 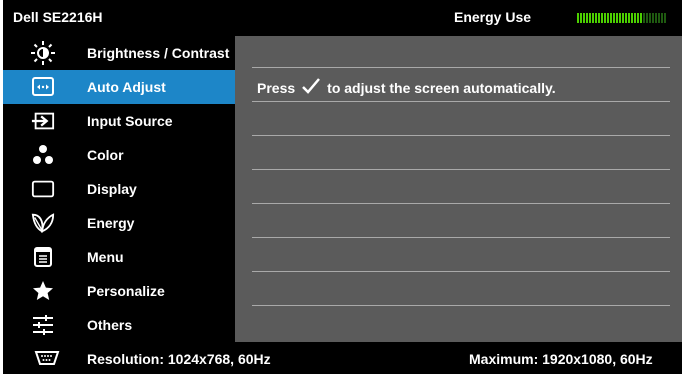 What do you see at coordinates (158, 53) in the screenshot?
I see `menu-item-label: Brightness / Contrast` at bounding box center [158, 53].